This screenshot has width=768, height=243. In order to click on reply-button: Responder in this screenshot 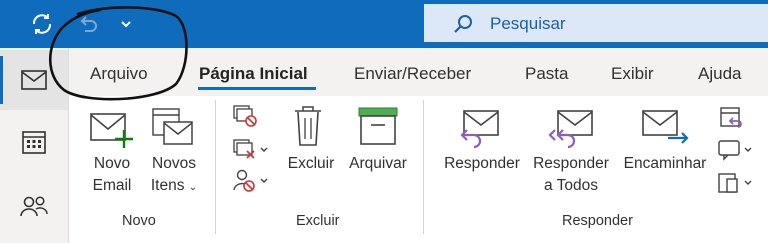, I will do `click(482, 164)`.